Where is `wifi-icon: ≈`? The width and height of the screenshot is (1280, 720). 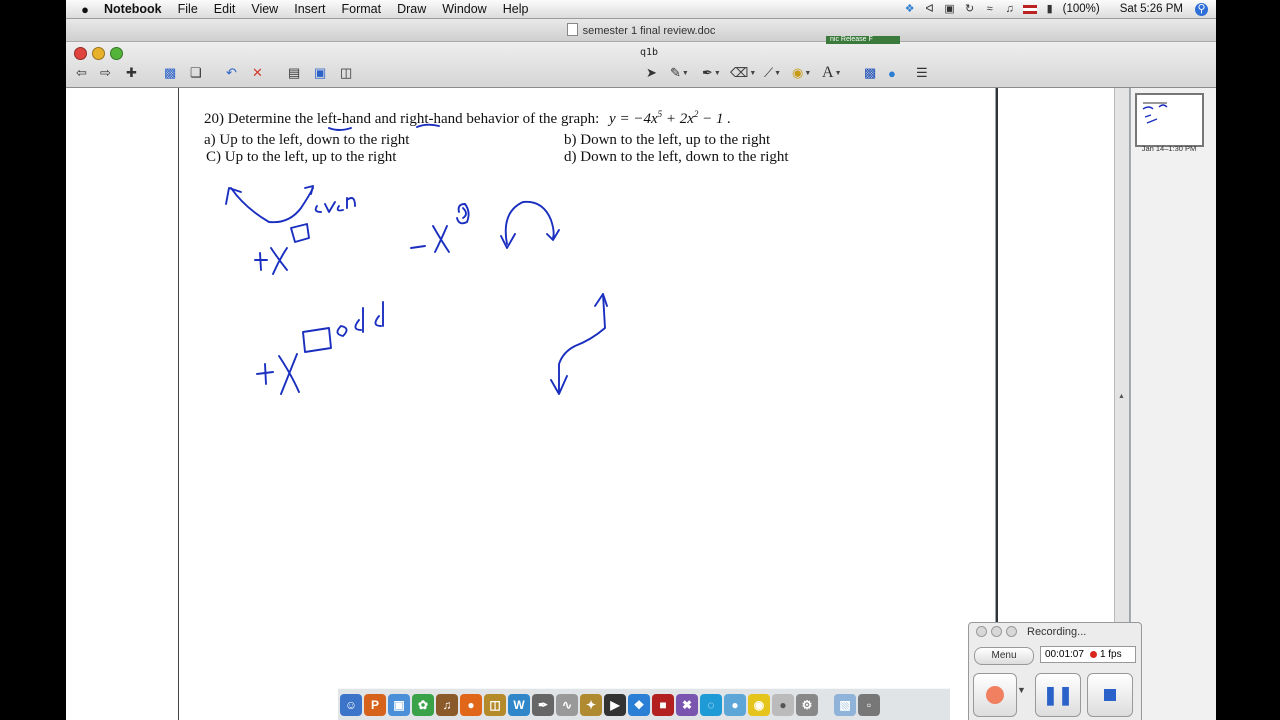
wifi-icon: ≈ is located at coordinates (990, 9).